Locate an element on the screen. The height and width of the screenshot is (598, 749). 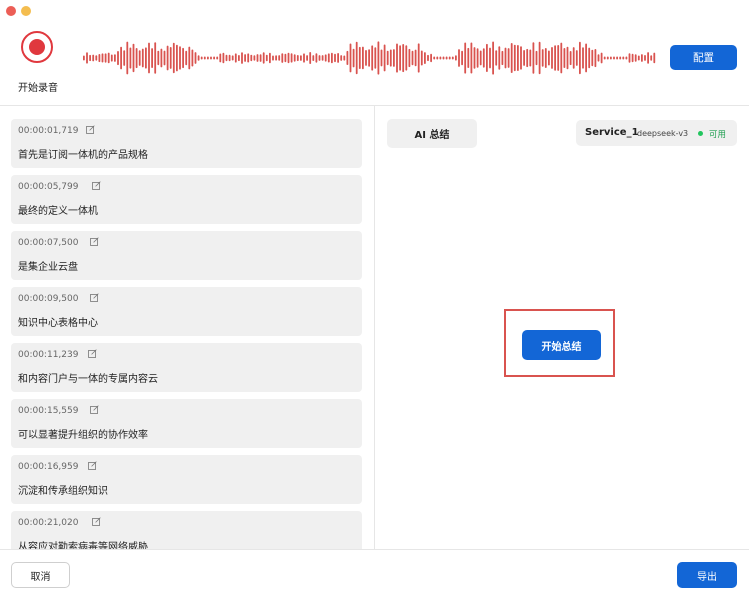
config-button: 配置 is located at coordinates (703, 57).